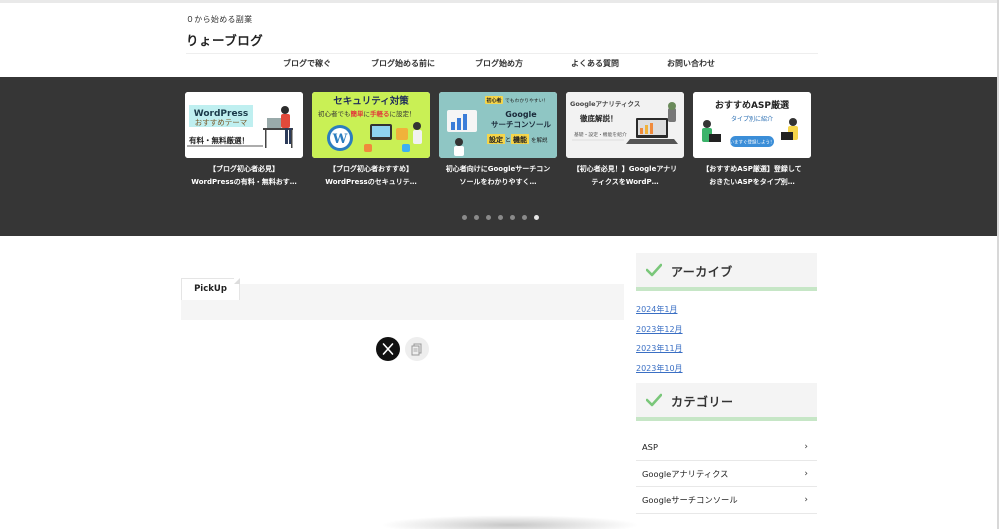  What do you see at coordinates (726, 368) in the screenshot?
I see `archive-link: 2023年10月` at bounding box center [726, 368].